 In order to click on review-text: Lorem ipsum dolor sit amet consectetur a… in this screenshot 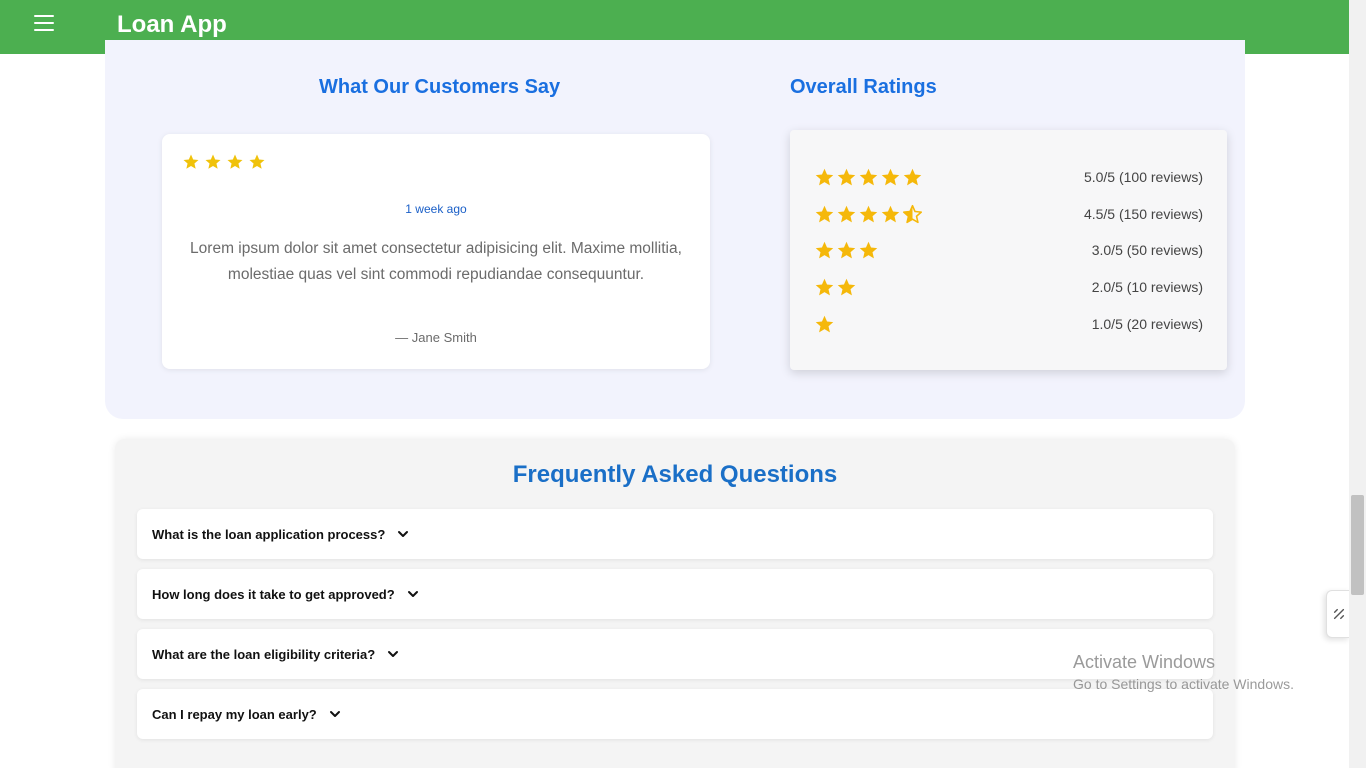, I will do `click(436, 261)`.